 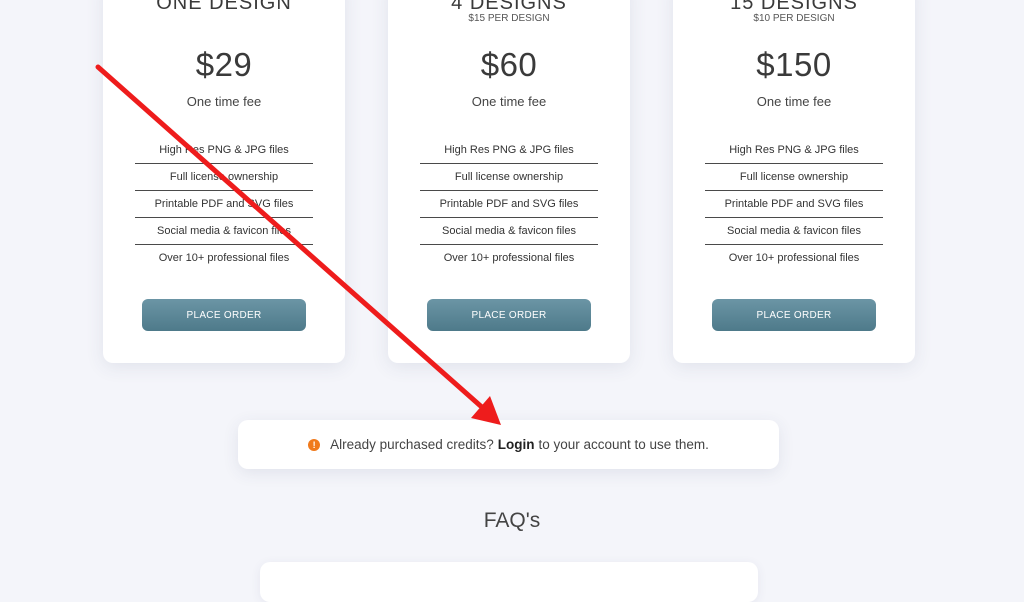 I want to click on plan-title: 4 DESIGNS, so click(x=509, y=7).